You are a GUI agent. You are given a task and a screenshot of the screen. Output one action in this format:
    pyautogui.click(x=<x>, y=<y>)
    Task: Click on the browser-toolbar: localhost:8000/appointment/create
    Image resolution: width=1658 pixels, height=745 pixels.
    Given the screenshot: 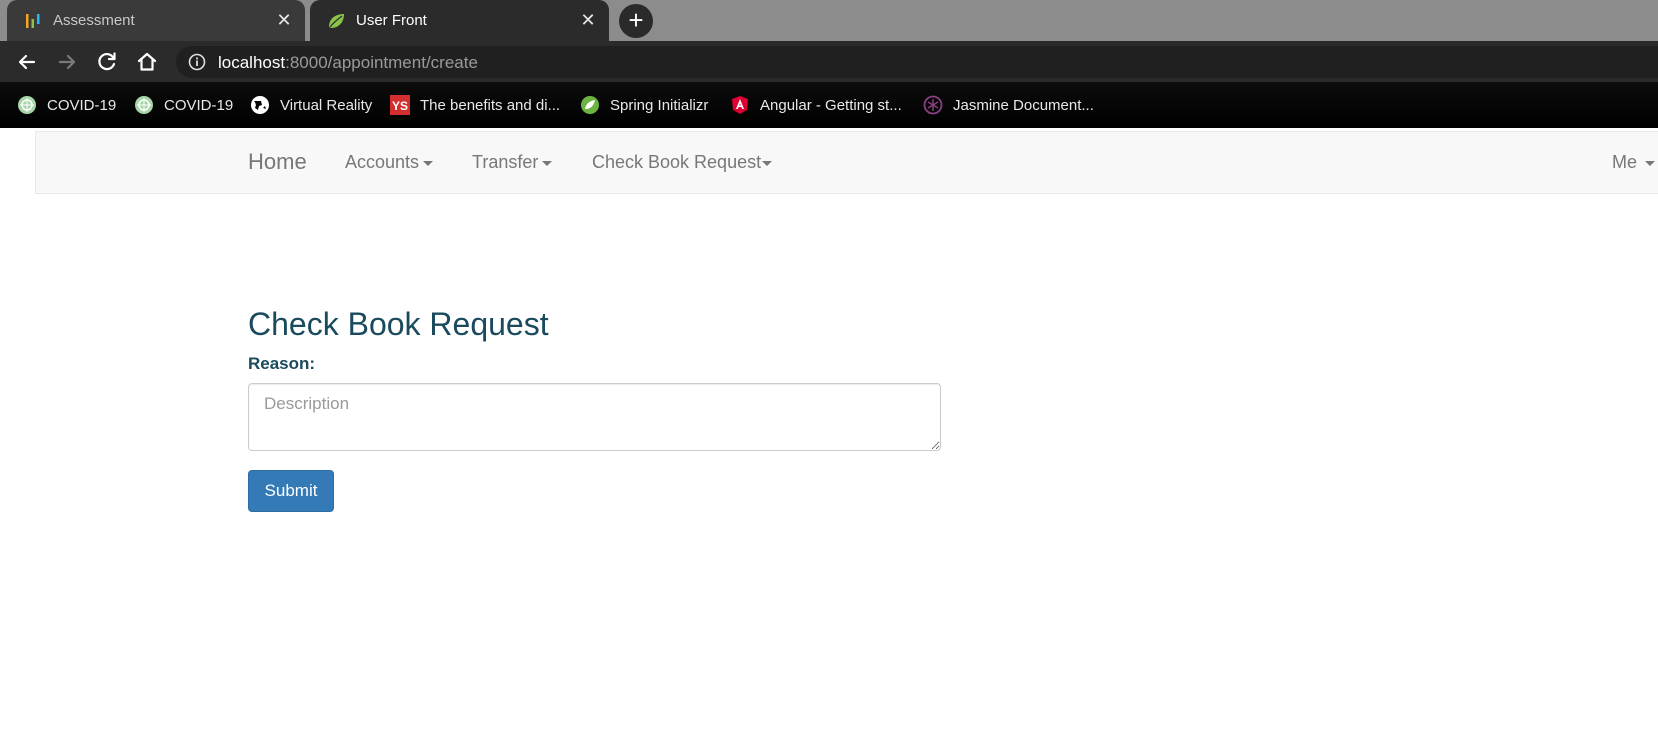 What is the action you would take?
    pyautogui.click(x=829, y=61)
    